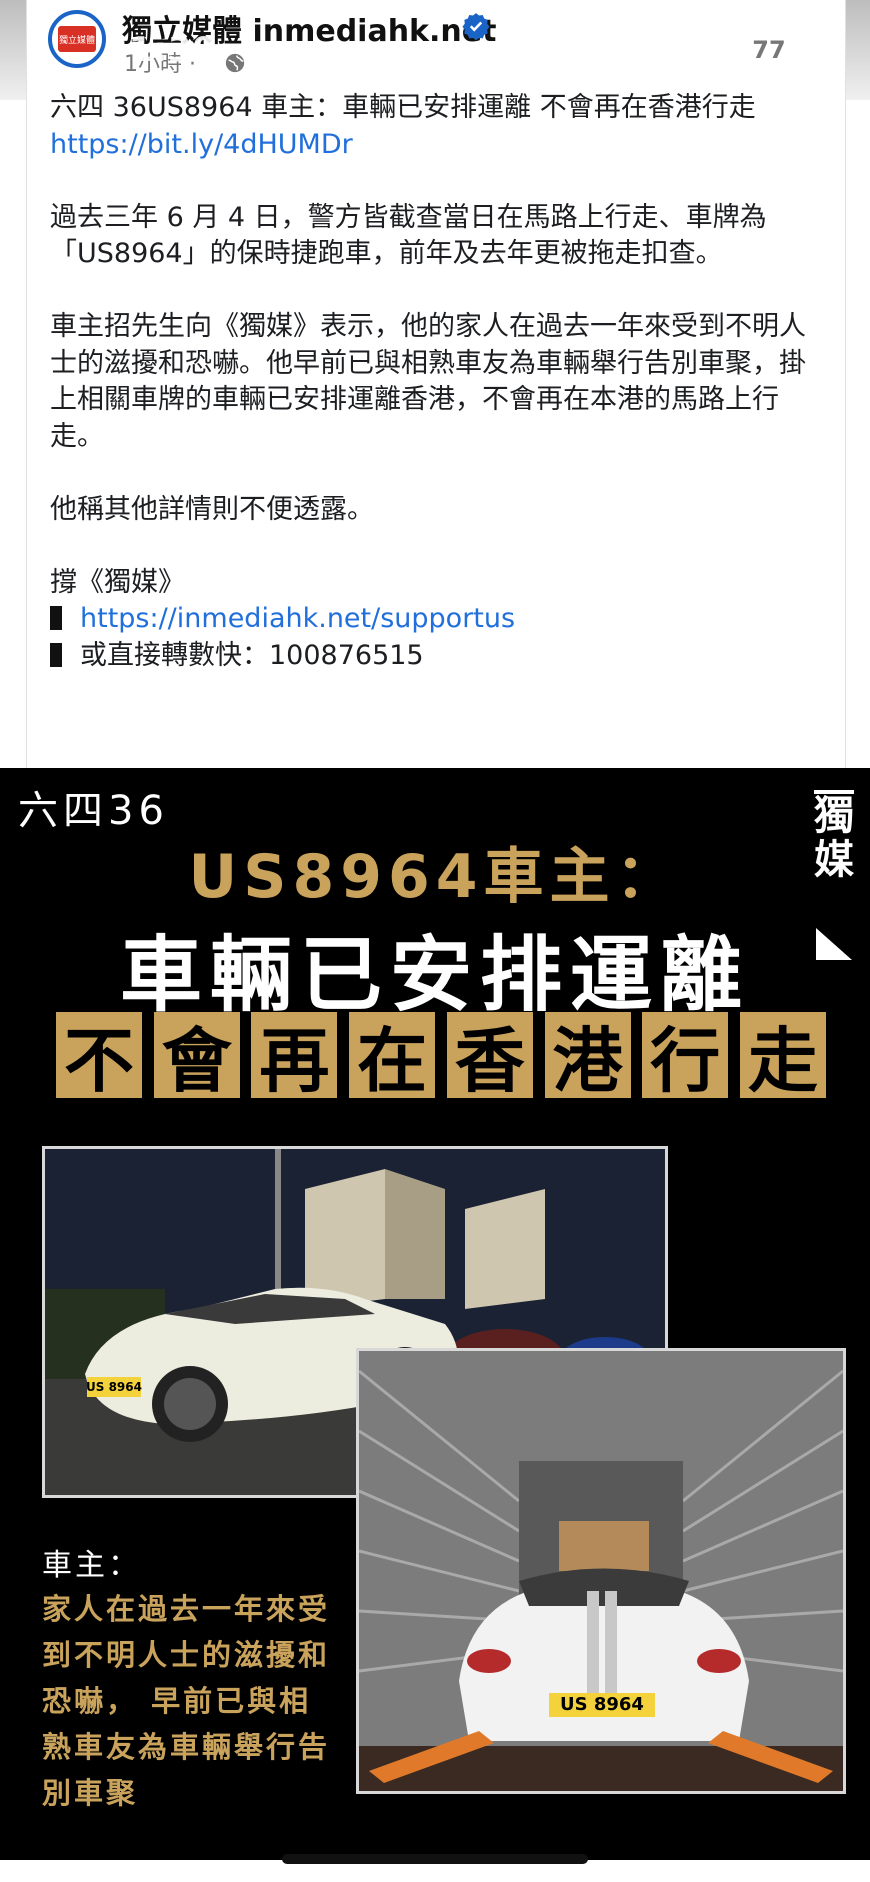 The height and width of the screenshot is (1882, 870). I want to click on photo-car-in-container: US 8964, so click(601, 1571).